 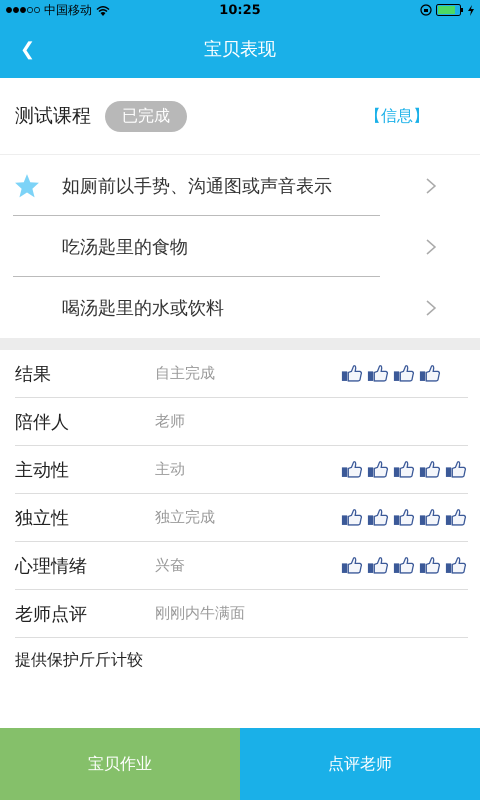 I want to click on tab-button: 点评老师, so click(x=360, y=764).